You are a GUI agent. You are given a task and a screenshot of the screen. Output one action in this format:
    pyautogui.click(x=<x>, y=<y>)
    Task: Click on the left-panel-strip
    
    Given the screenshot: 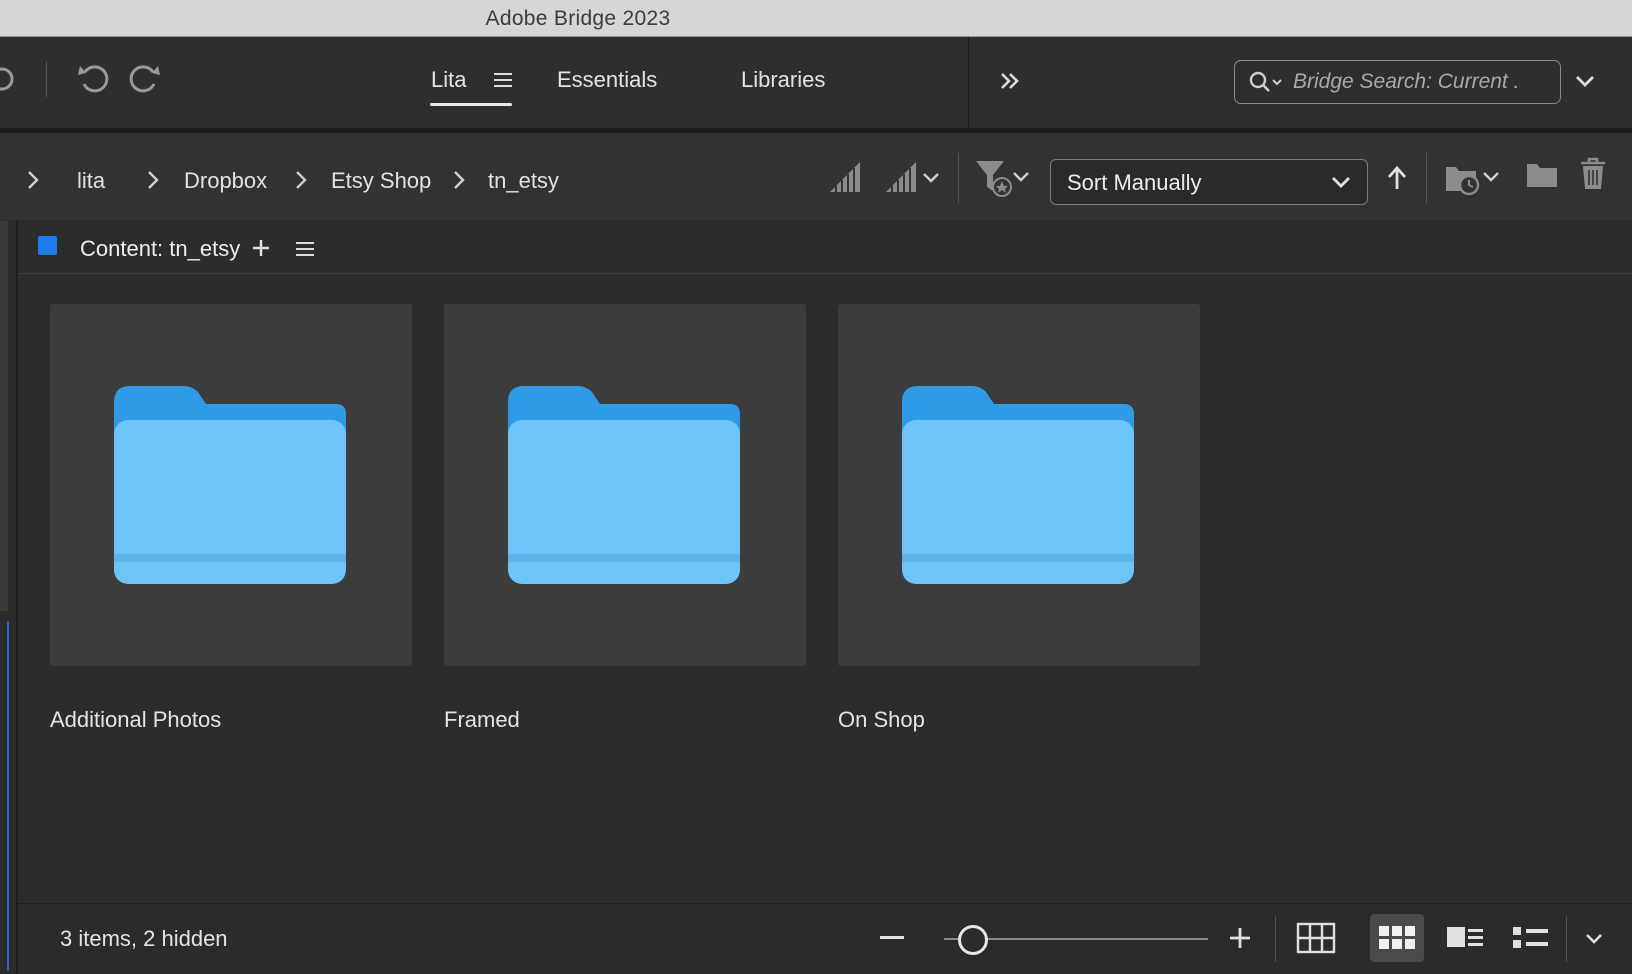 What is the action you would take?
    pyautogui.click(x=4, y=416)
    